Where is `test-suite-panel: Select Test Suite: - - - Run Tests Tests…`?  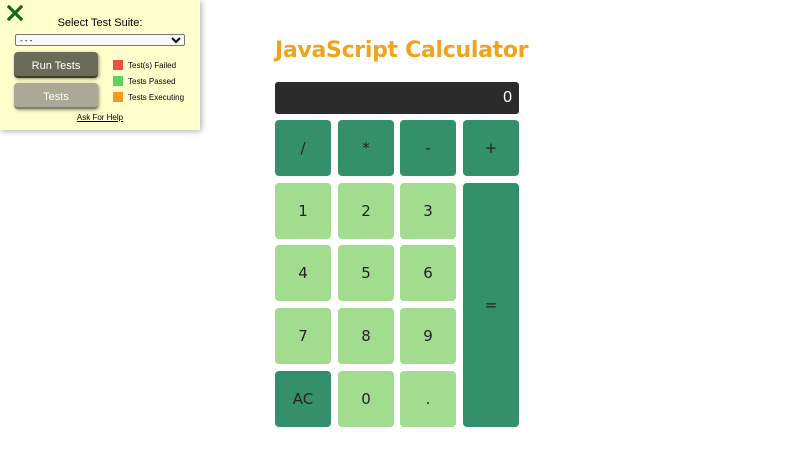 test-suite-panel: Select Test Suite: - - - Run Tests Tests… is located at coordinates (100, 65).